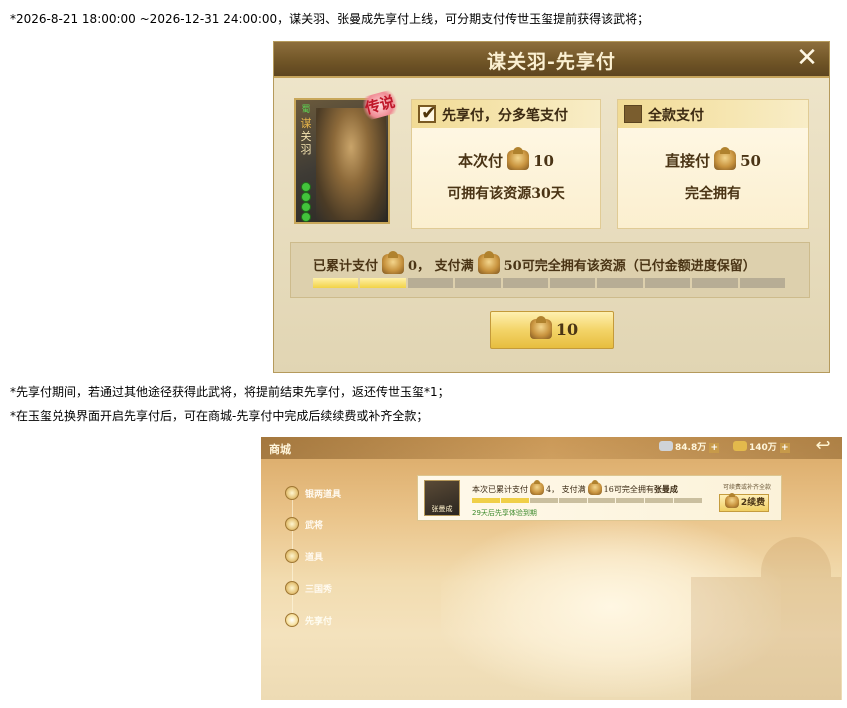 This screenshot has height=708, width=847. I want to click on option-title: 先享付，分多笔支付, so click(505, 116).